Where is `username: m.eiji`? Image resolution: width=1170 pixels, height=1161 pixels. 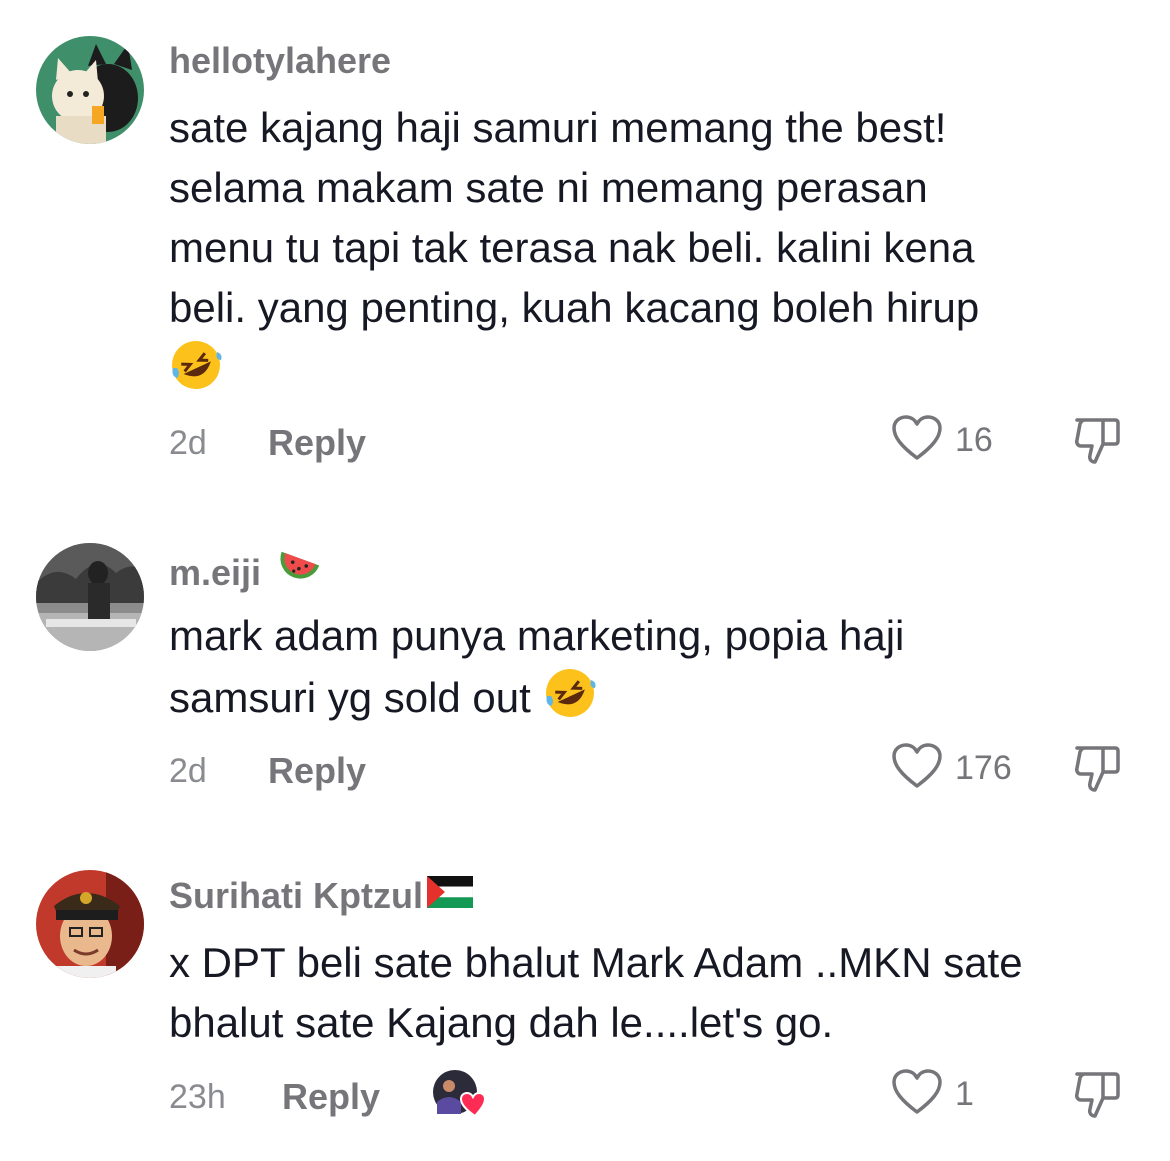
username: m.eiji is located at coordinates (245, 572).